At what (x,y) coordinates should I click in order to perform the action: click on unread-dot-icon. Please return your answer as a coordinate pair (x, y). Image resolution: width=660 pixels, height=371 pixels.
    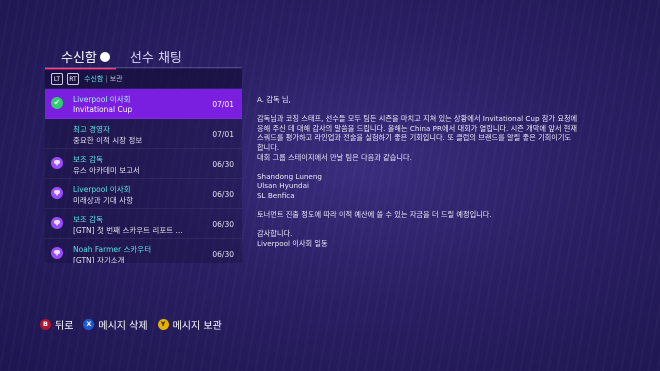
    Looking at the image, I should click on (104, 56).